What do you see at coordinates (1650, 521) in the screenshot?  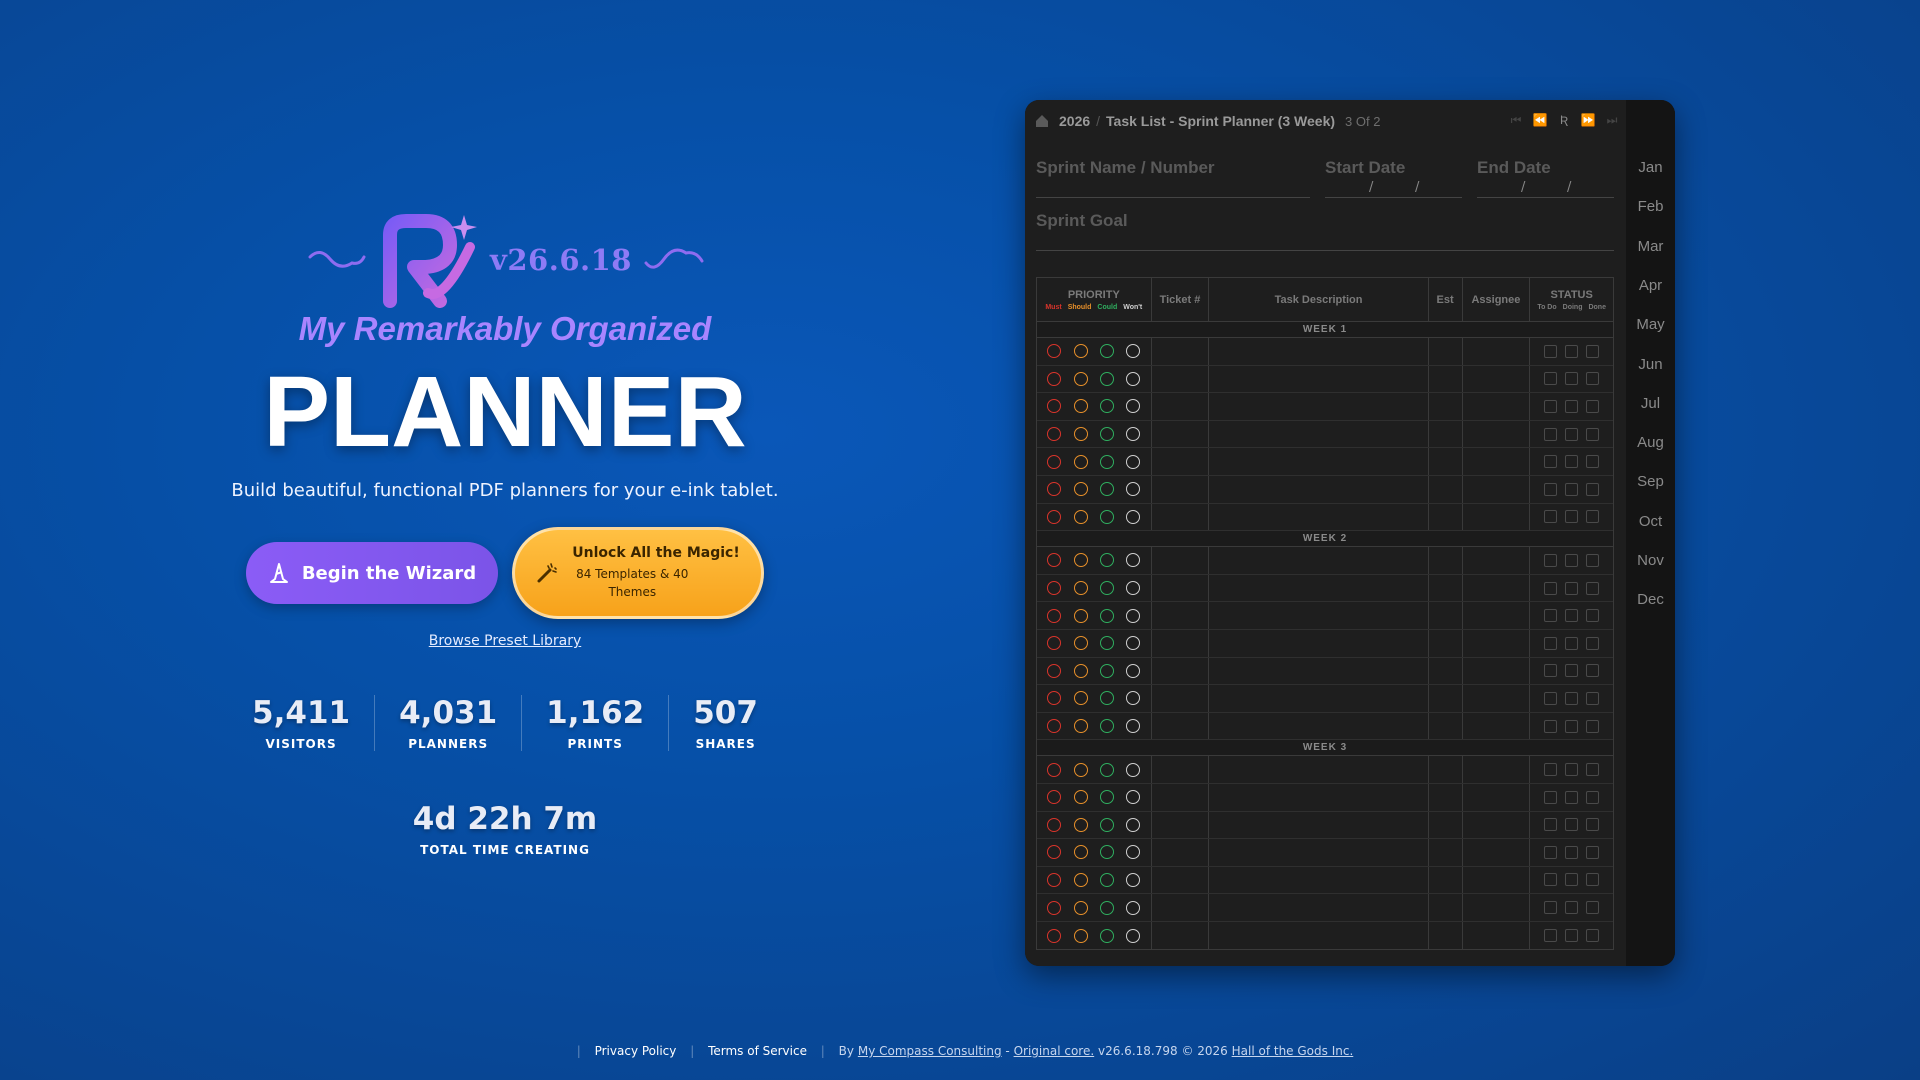 I see `month-tab-oct: Oct` at bounding box center [1650, 521].